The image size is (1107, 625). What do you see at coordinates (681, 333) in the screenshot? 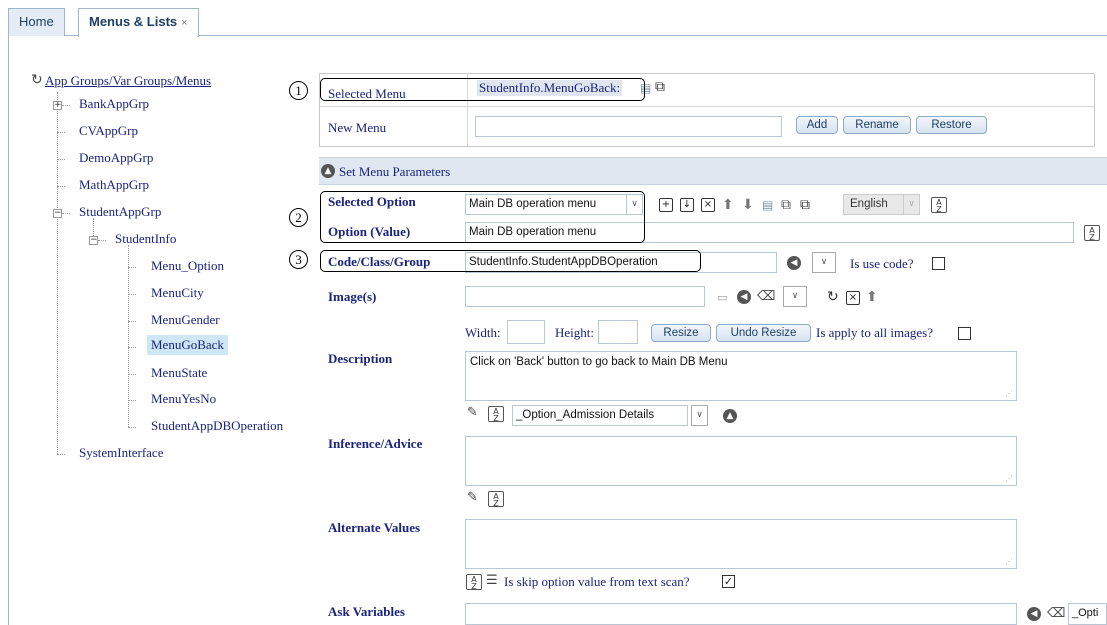
I see `resize-button: Resize` at bounding box center [681, 333].